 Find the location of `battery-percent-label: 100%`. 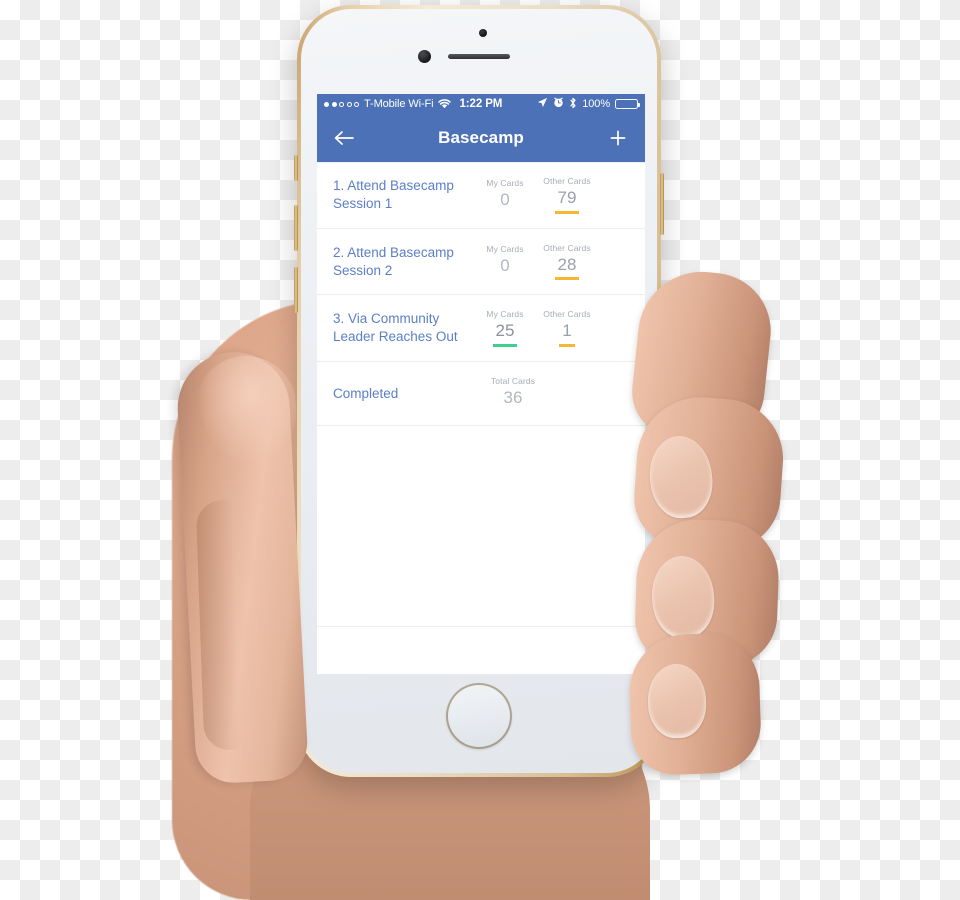

battery-percent-label: 100% is located at coordinates (596, 104).